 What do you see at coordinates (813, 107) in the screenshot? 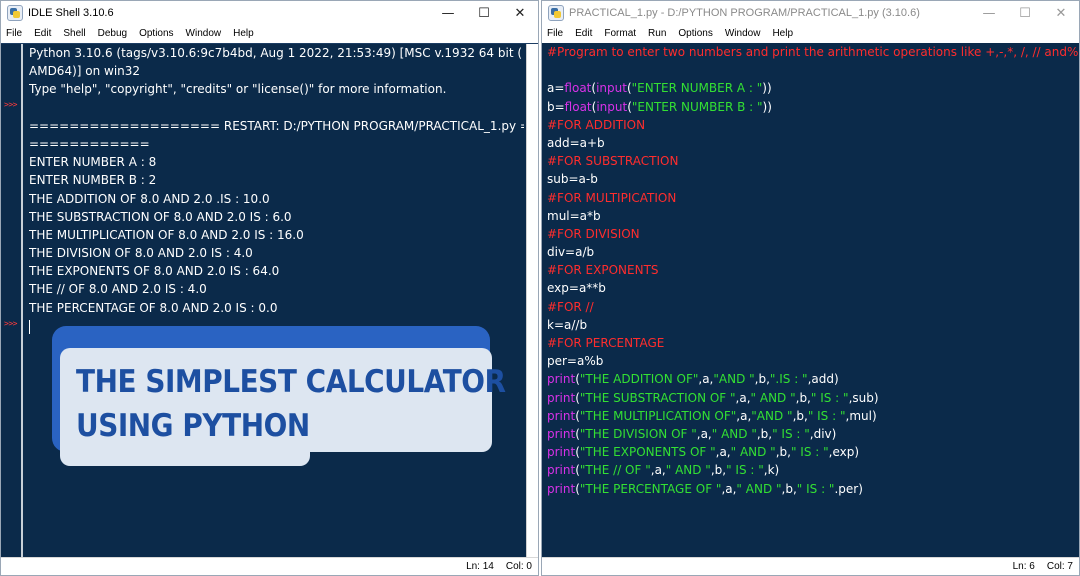
I see `code-line: b=float(input("ENTER NUMBER B : "))` at bounding box center [813, 107].